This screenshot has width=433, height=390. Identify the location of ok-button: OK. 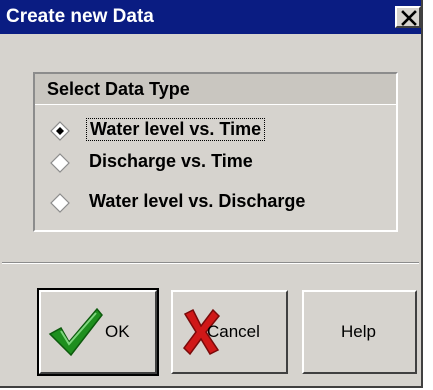
(98, 332).